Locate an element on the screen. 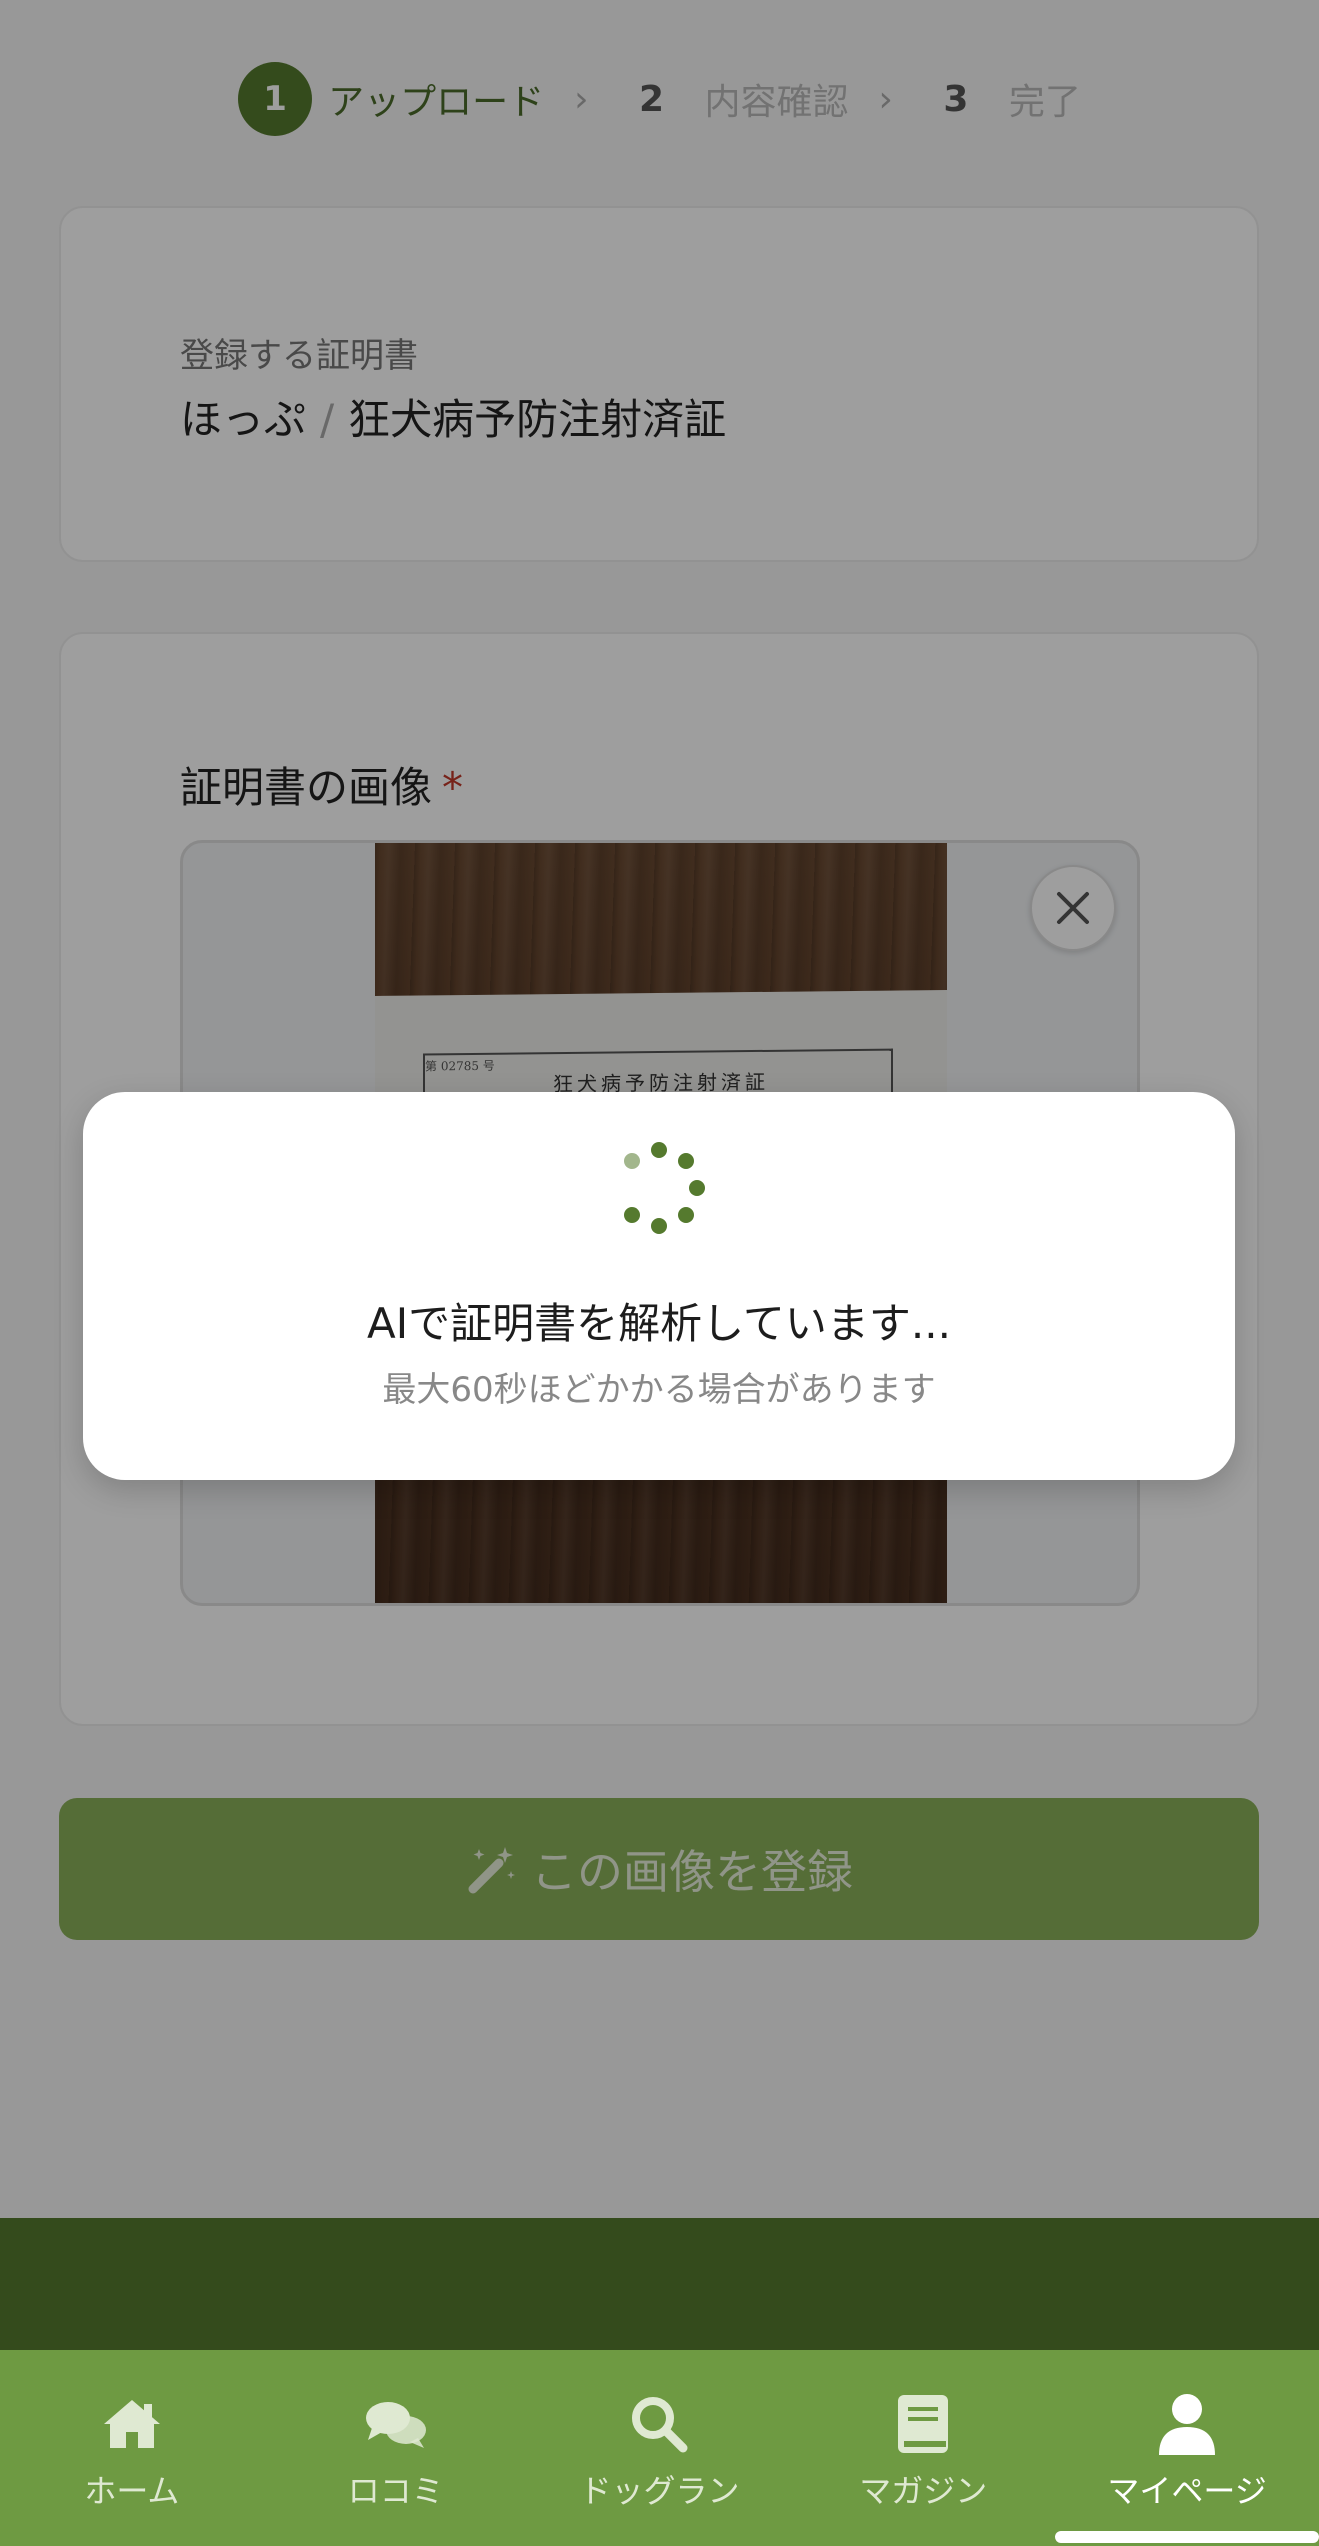  search-icon is located at coordinates (659, 2424).